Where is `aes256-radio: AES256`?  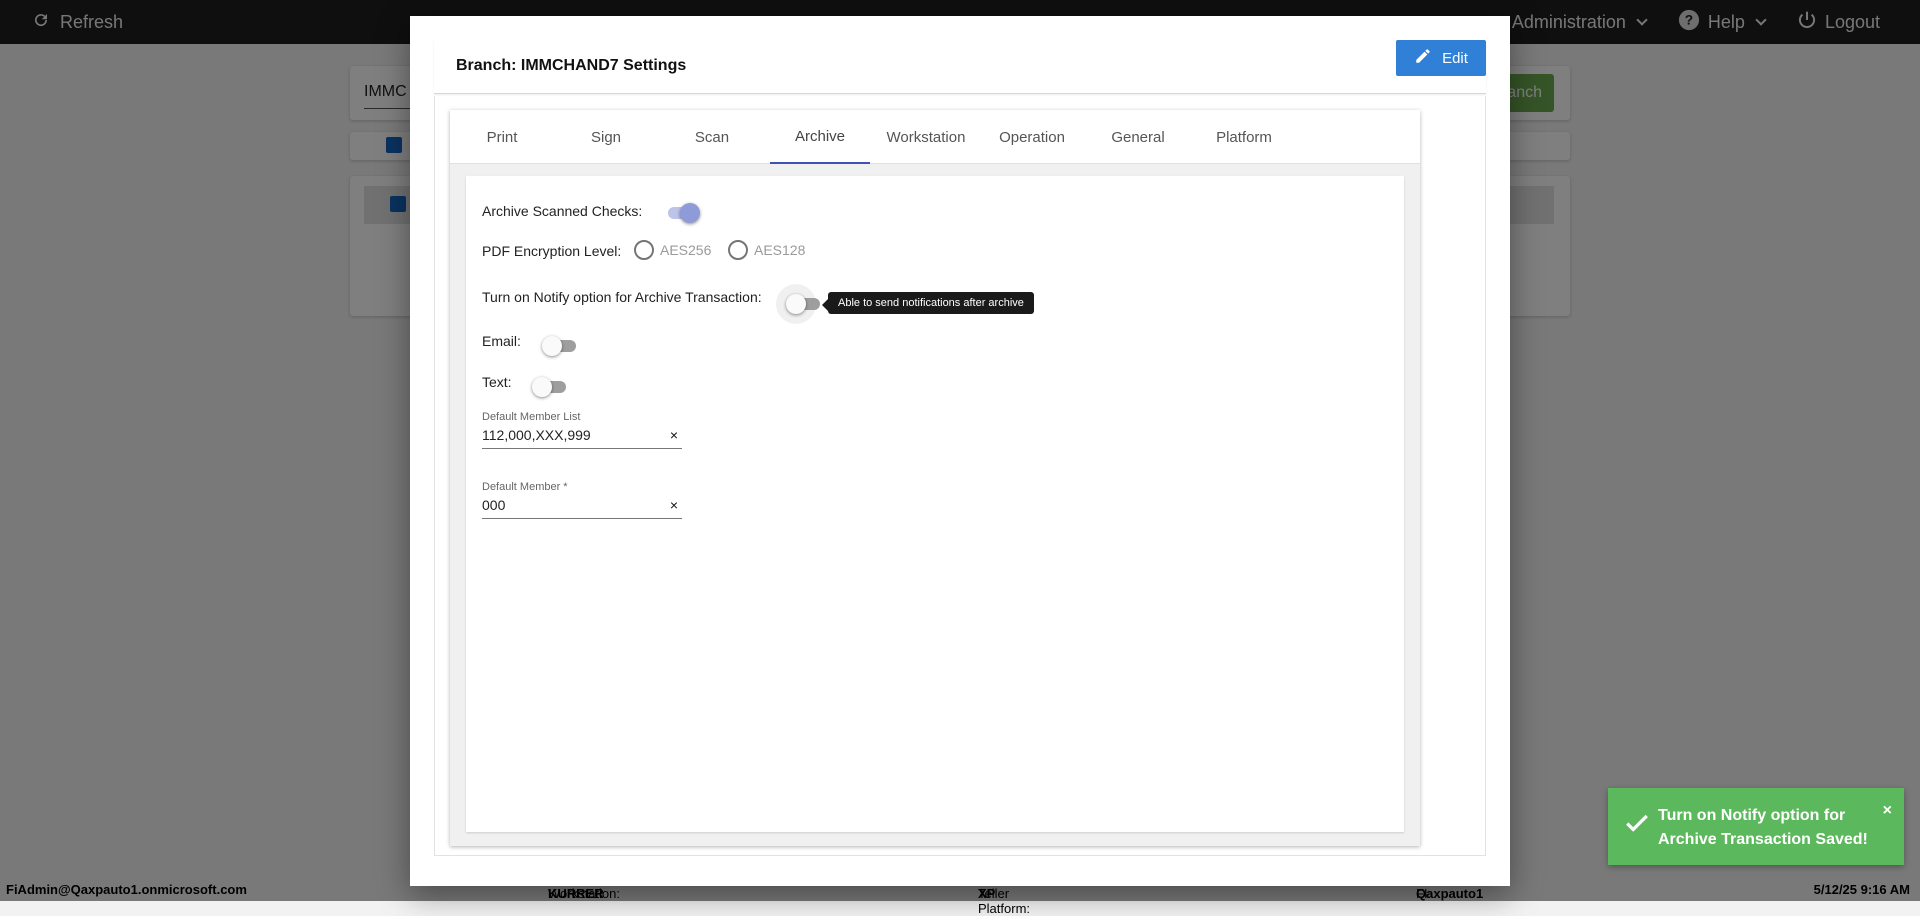 aes256-radio: AES256 is located at coordinates (672, 250).